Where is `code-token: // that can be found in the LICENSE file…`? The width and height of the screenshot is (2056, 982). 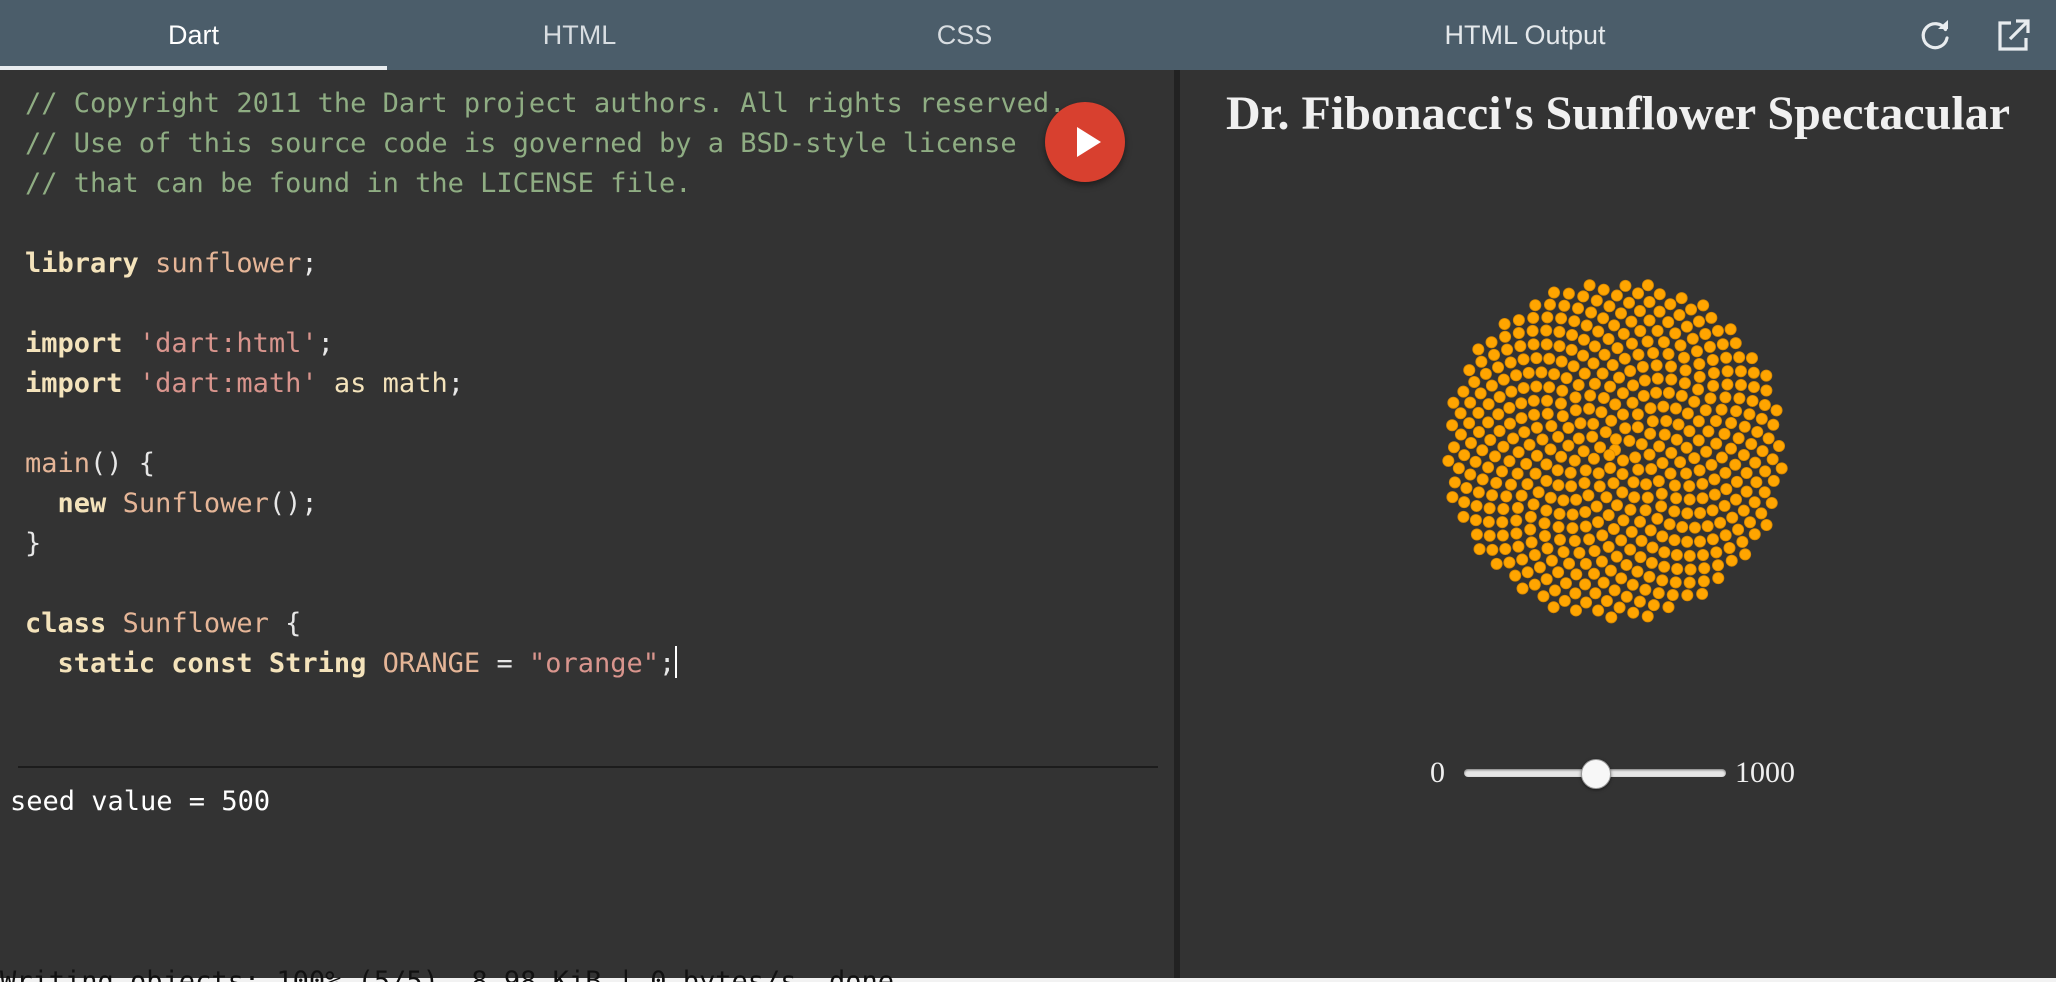
code-token: // that can be found in the LICENSE file… is located at coordinates (358, 183).